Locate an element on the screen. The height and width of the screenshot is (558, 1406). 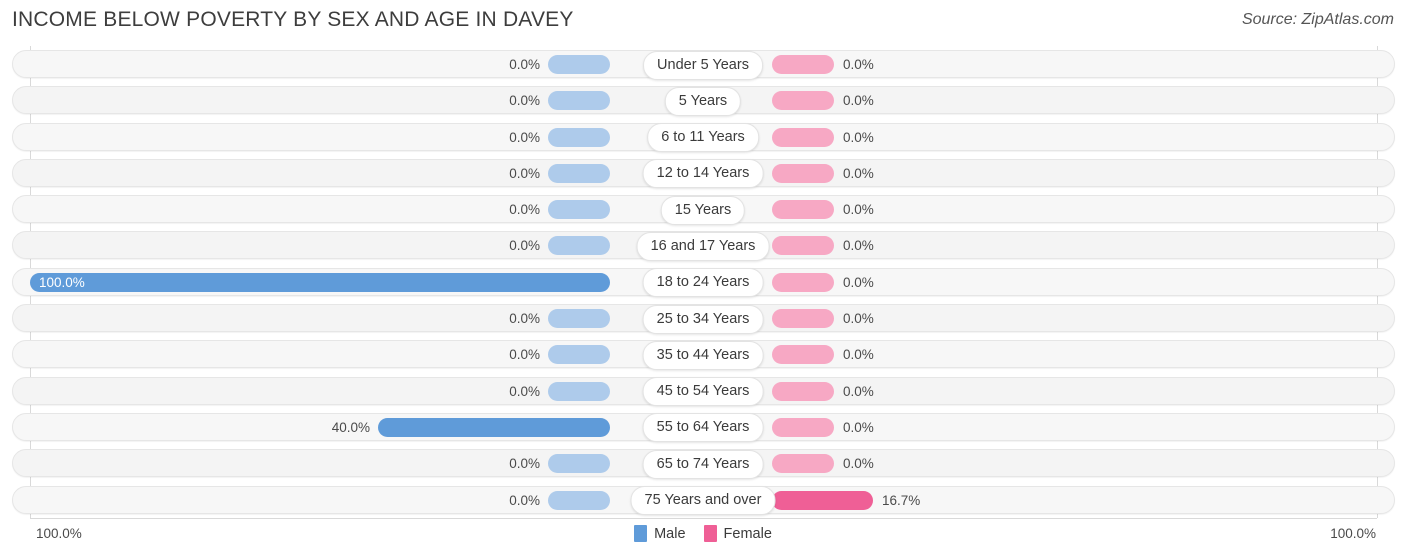
chart-row: 0.0% 0.0% 45 to 54 Years is located at coordinates (703, 391).